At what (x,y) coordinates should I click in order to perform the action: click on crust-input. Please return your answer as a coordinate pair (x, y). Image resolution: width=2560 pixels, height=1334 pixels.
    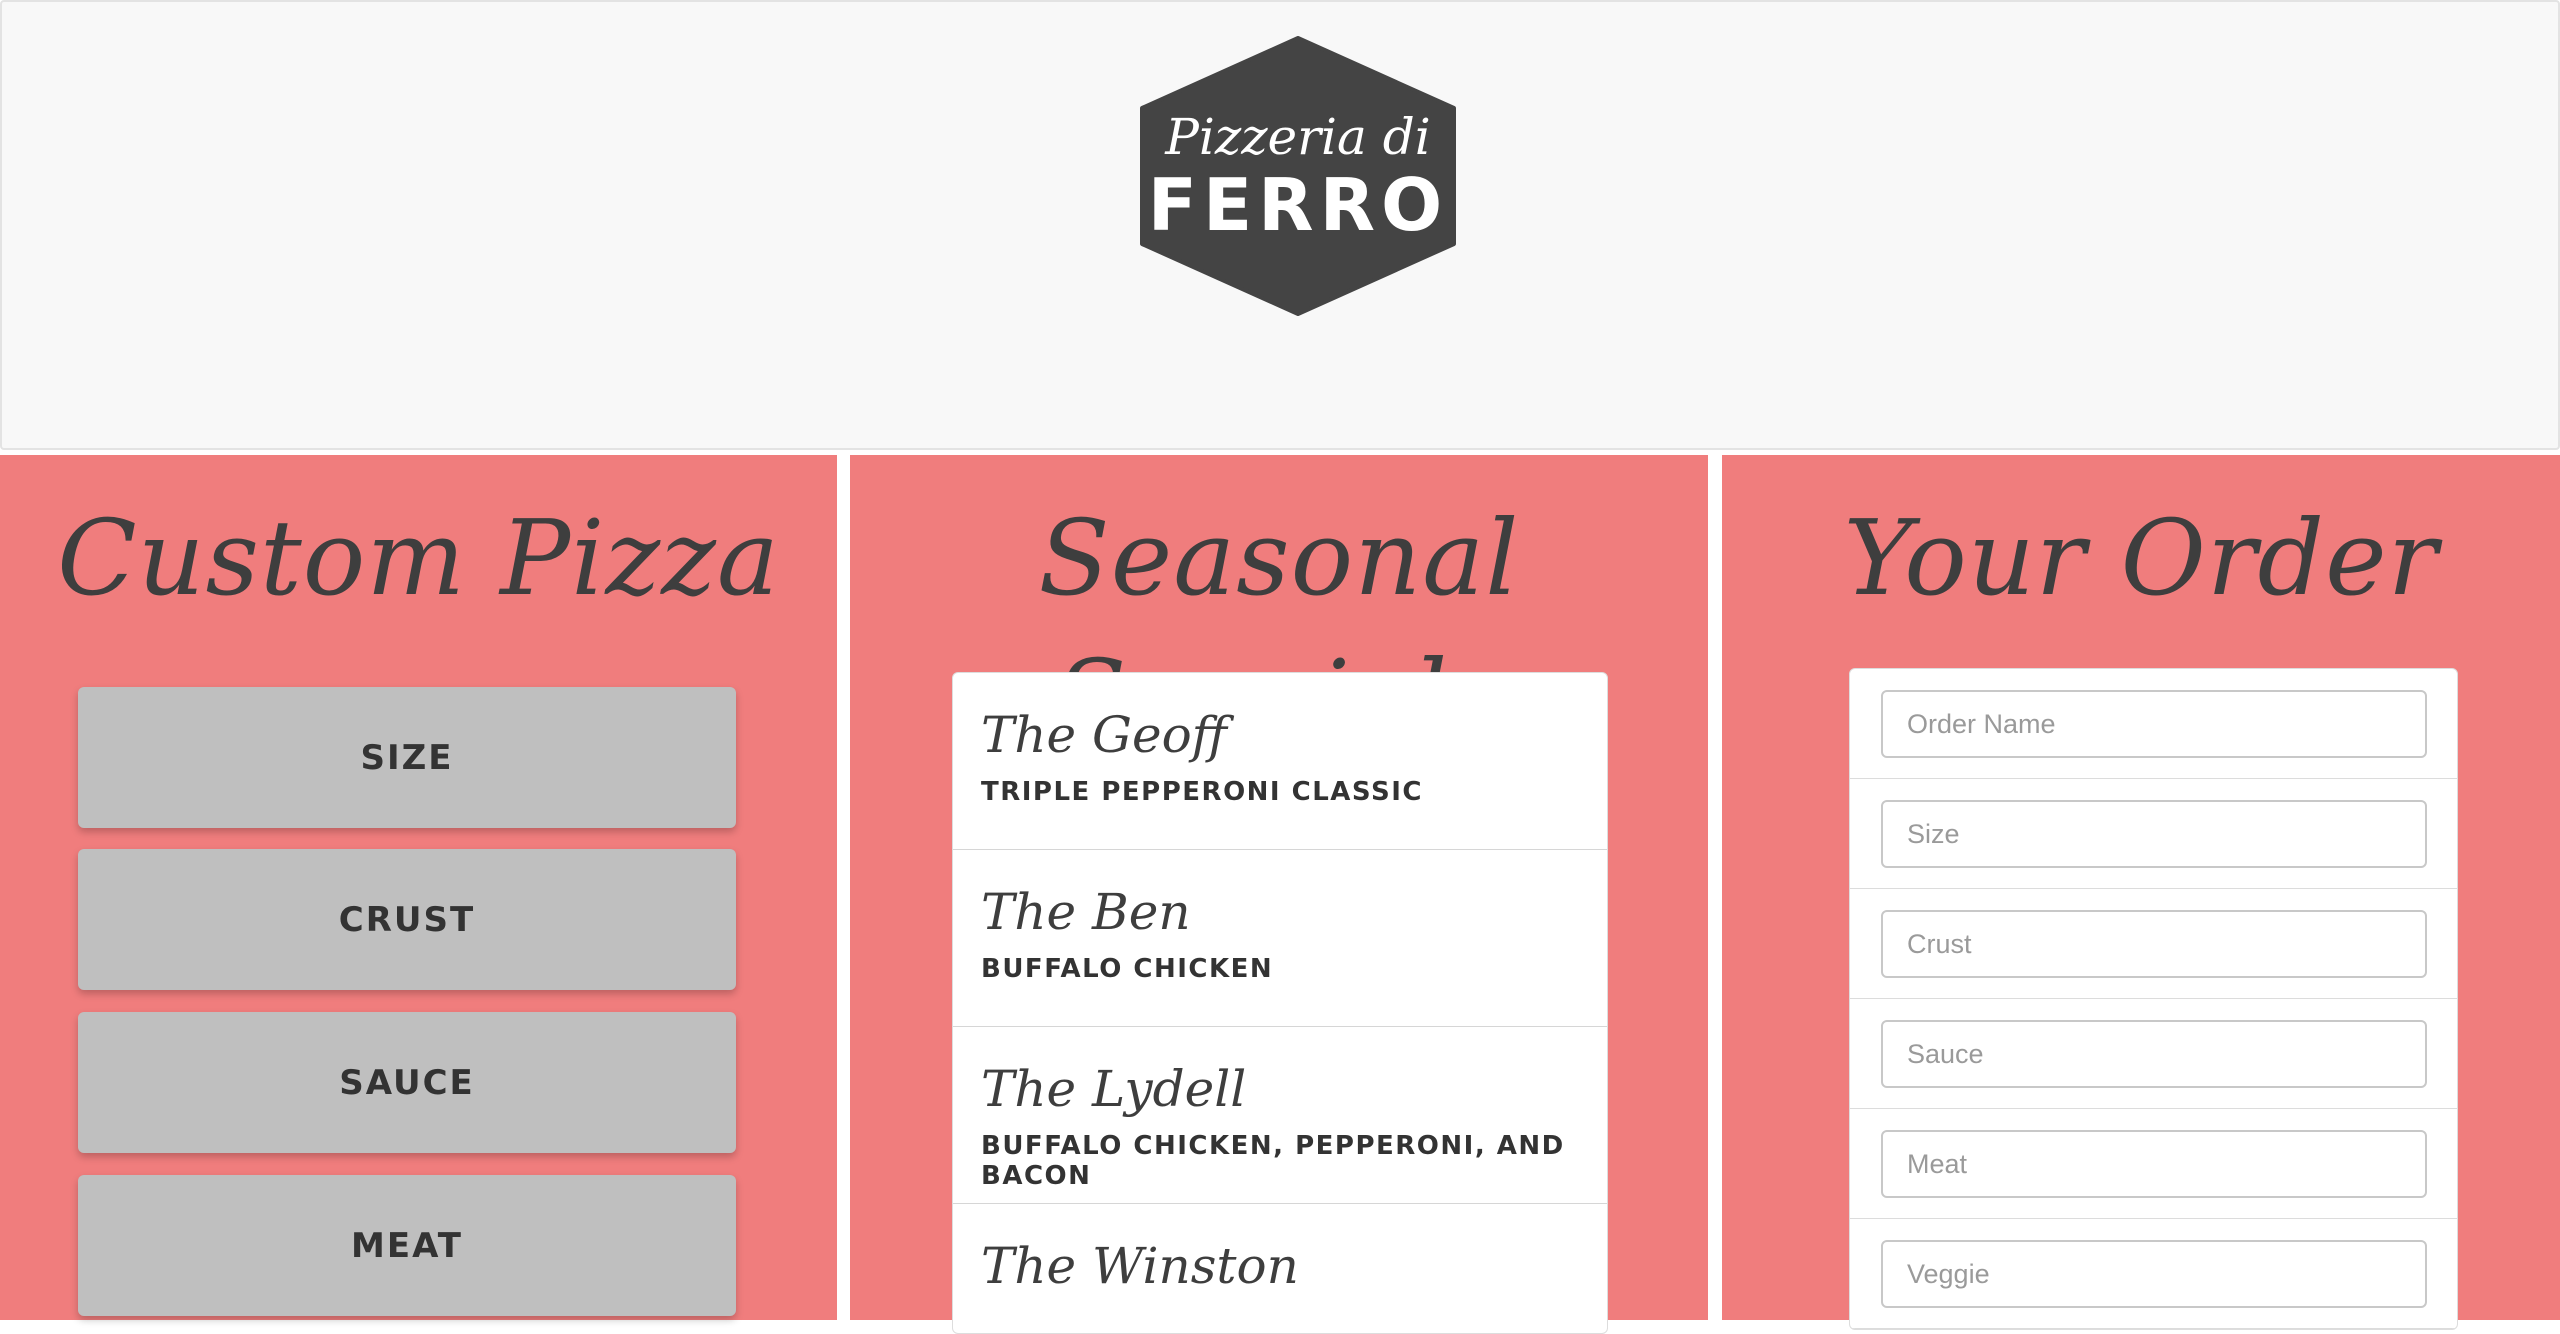
    Looking at the image, I should click on (2154, 944).